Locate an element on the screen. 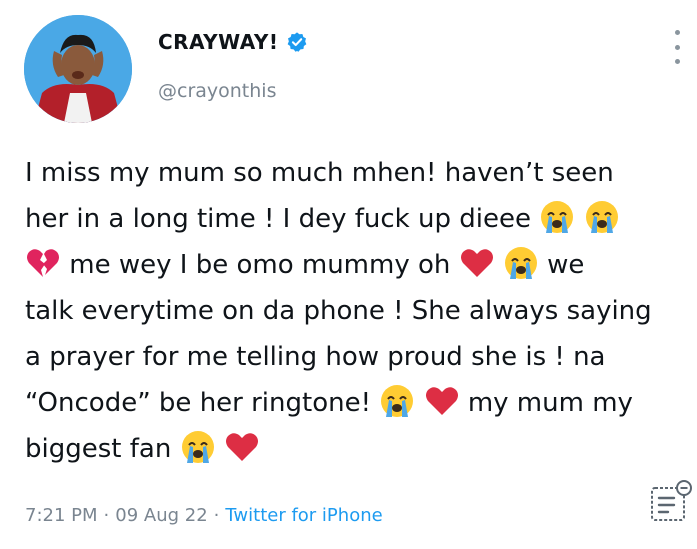 The height and width of the screenshot is (549, 697). avatar-image is located at coordinates (78, 69).